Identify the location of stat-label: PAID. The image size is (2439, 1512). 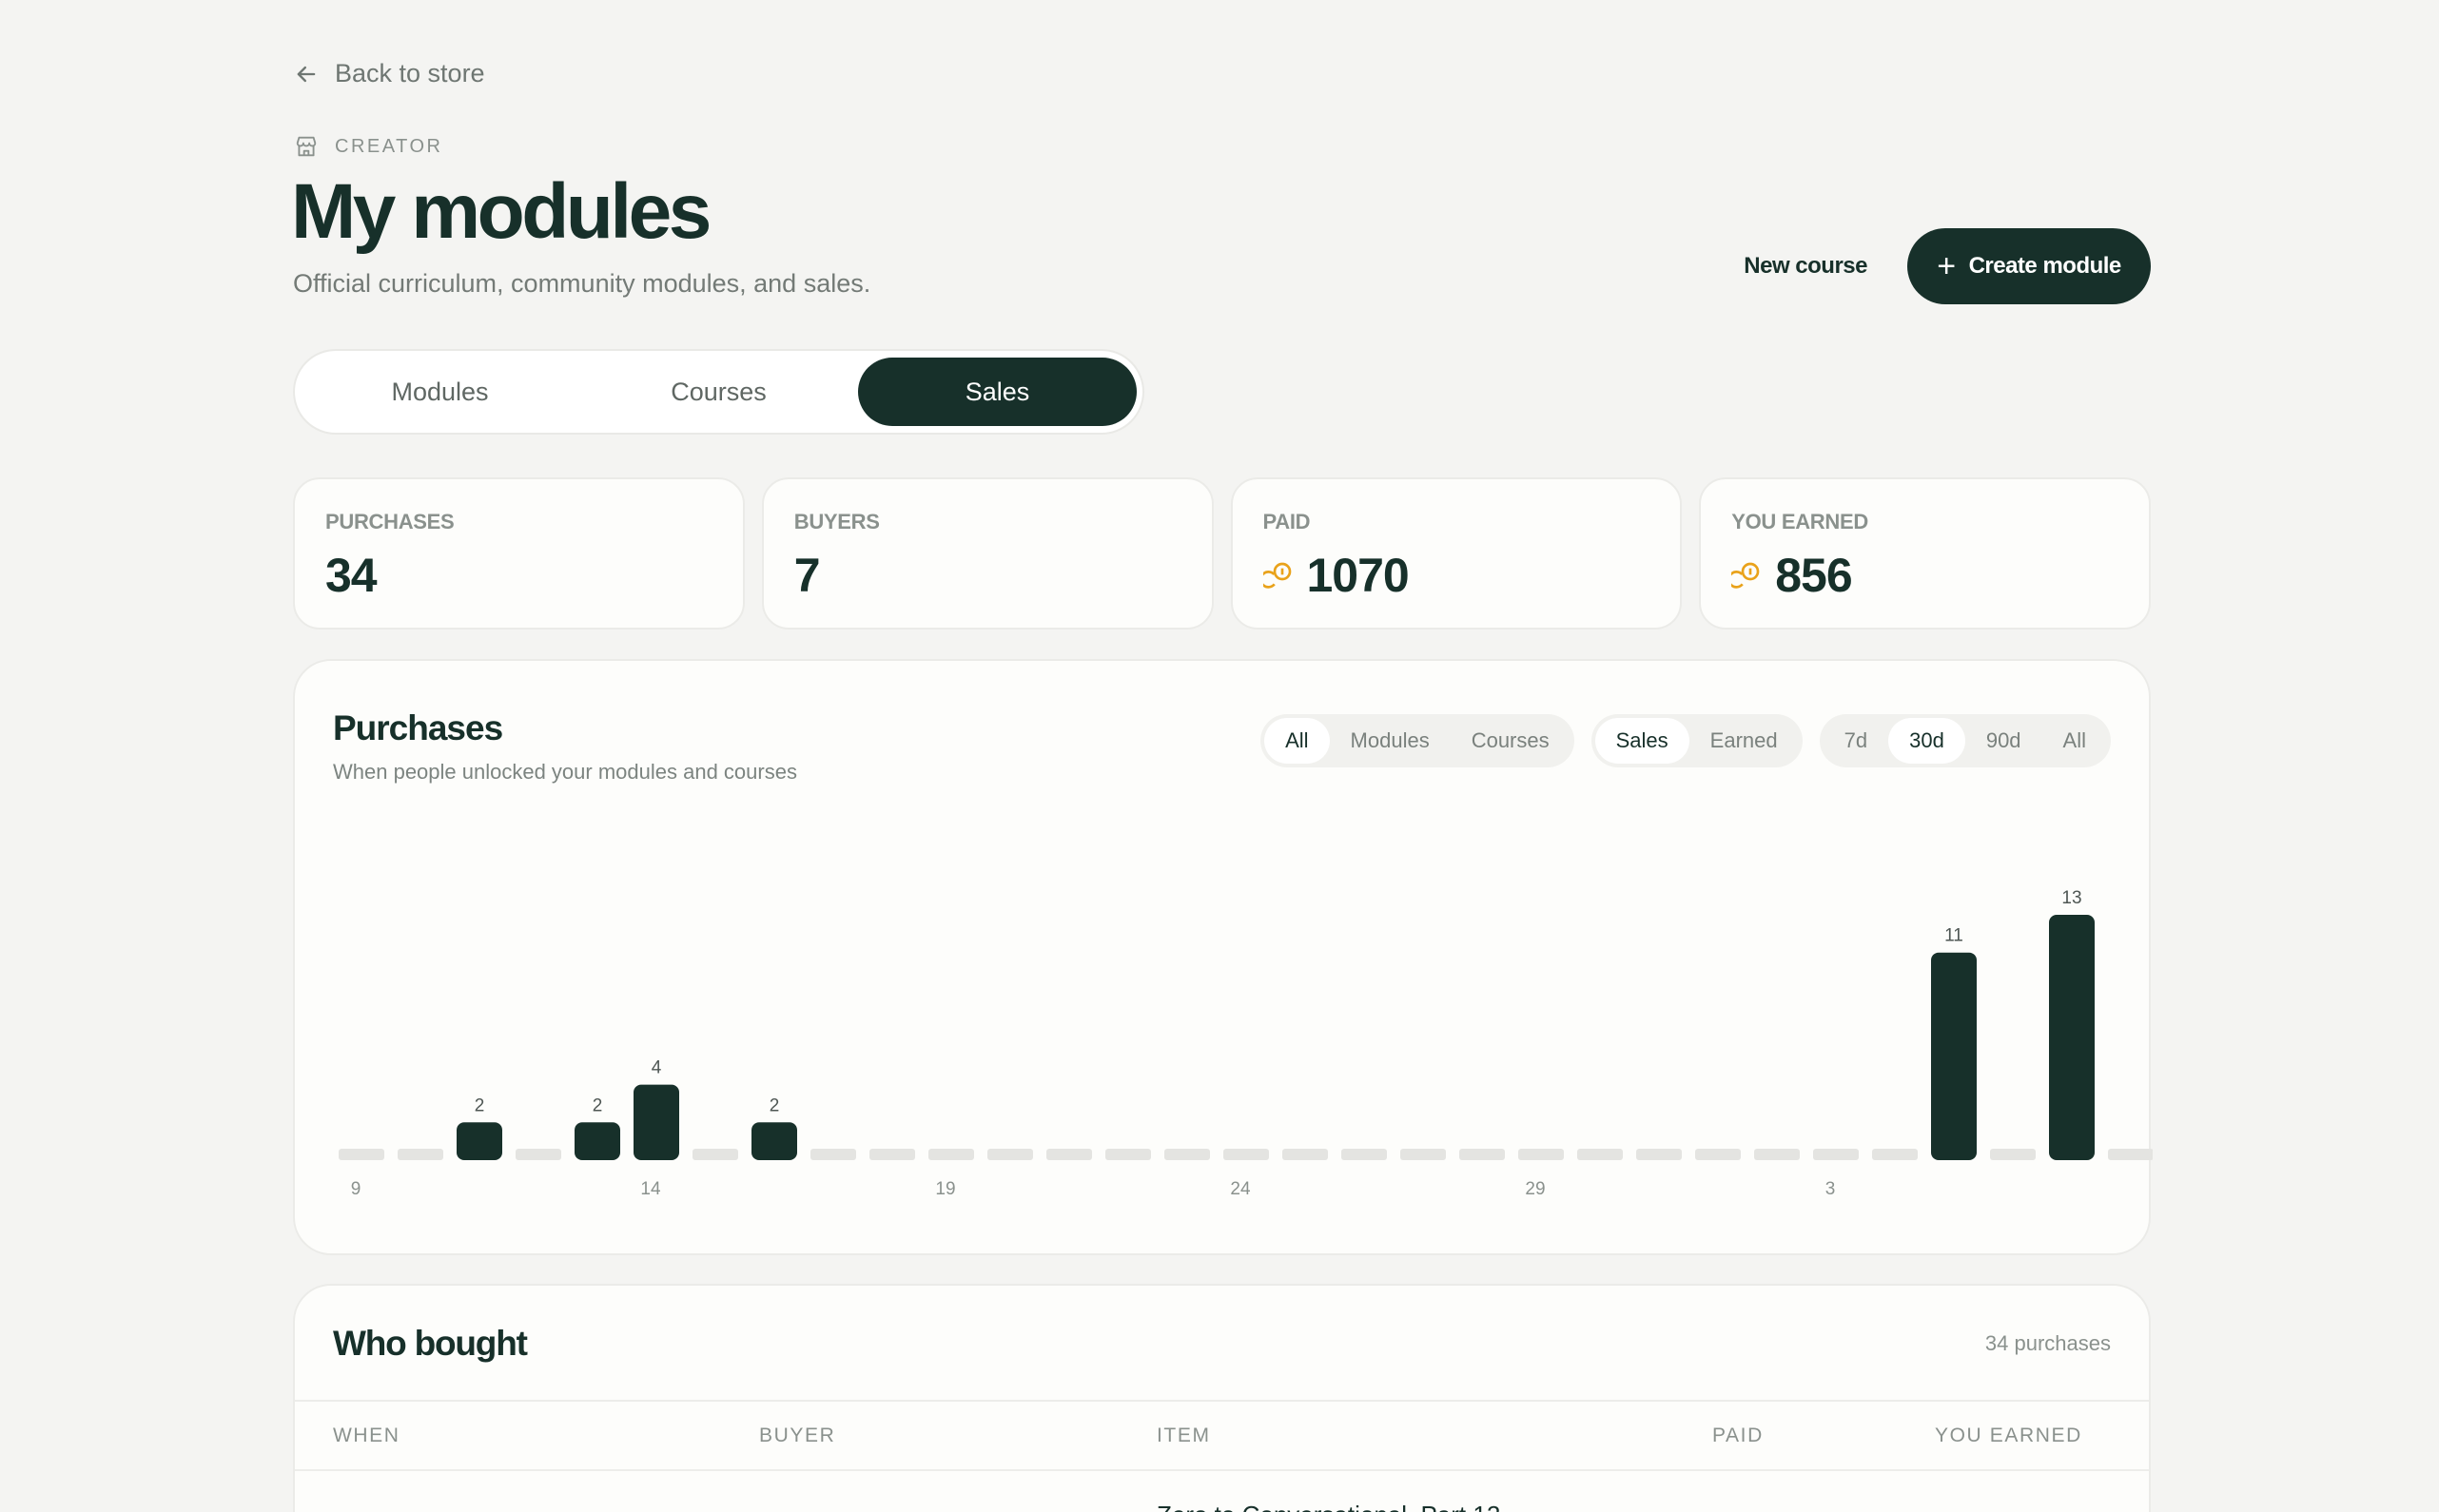
(1286, 521).